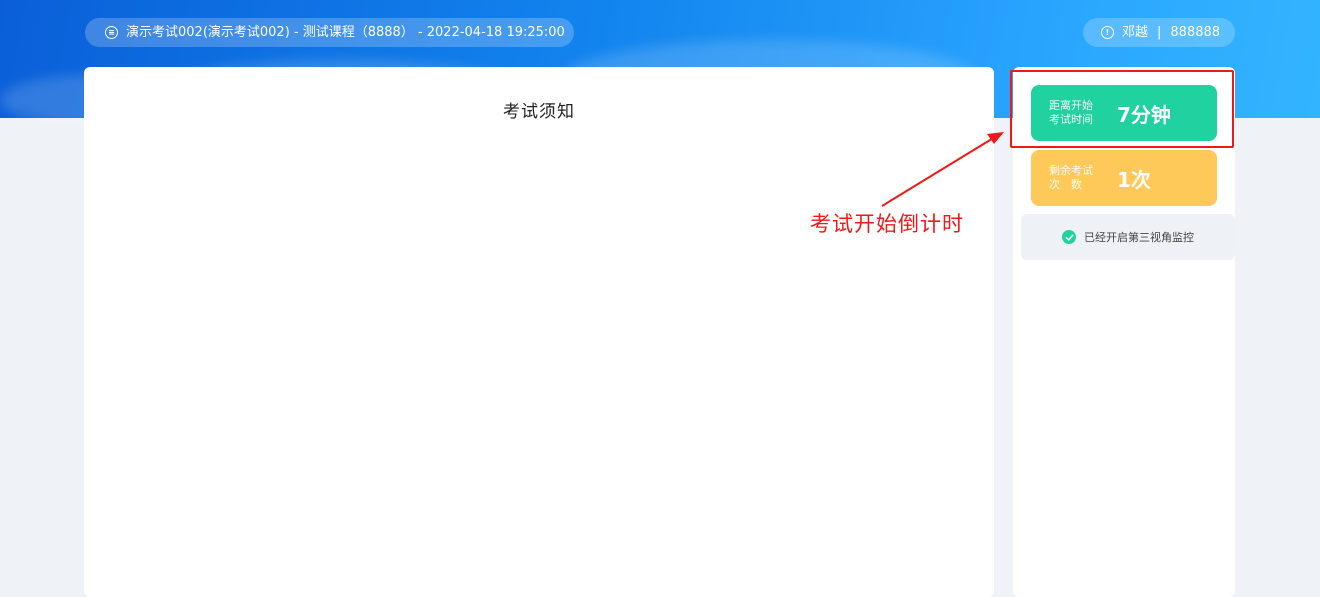 Image resolution: width=1320 pixels, height=597 pixels. What do you see at coordinates (1107, 32) in the screenshot?
I see `user-circle-icon: !` at bounding box center [1107, 32].